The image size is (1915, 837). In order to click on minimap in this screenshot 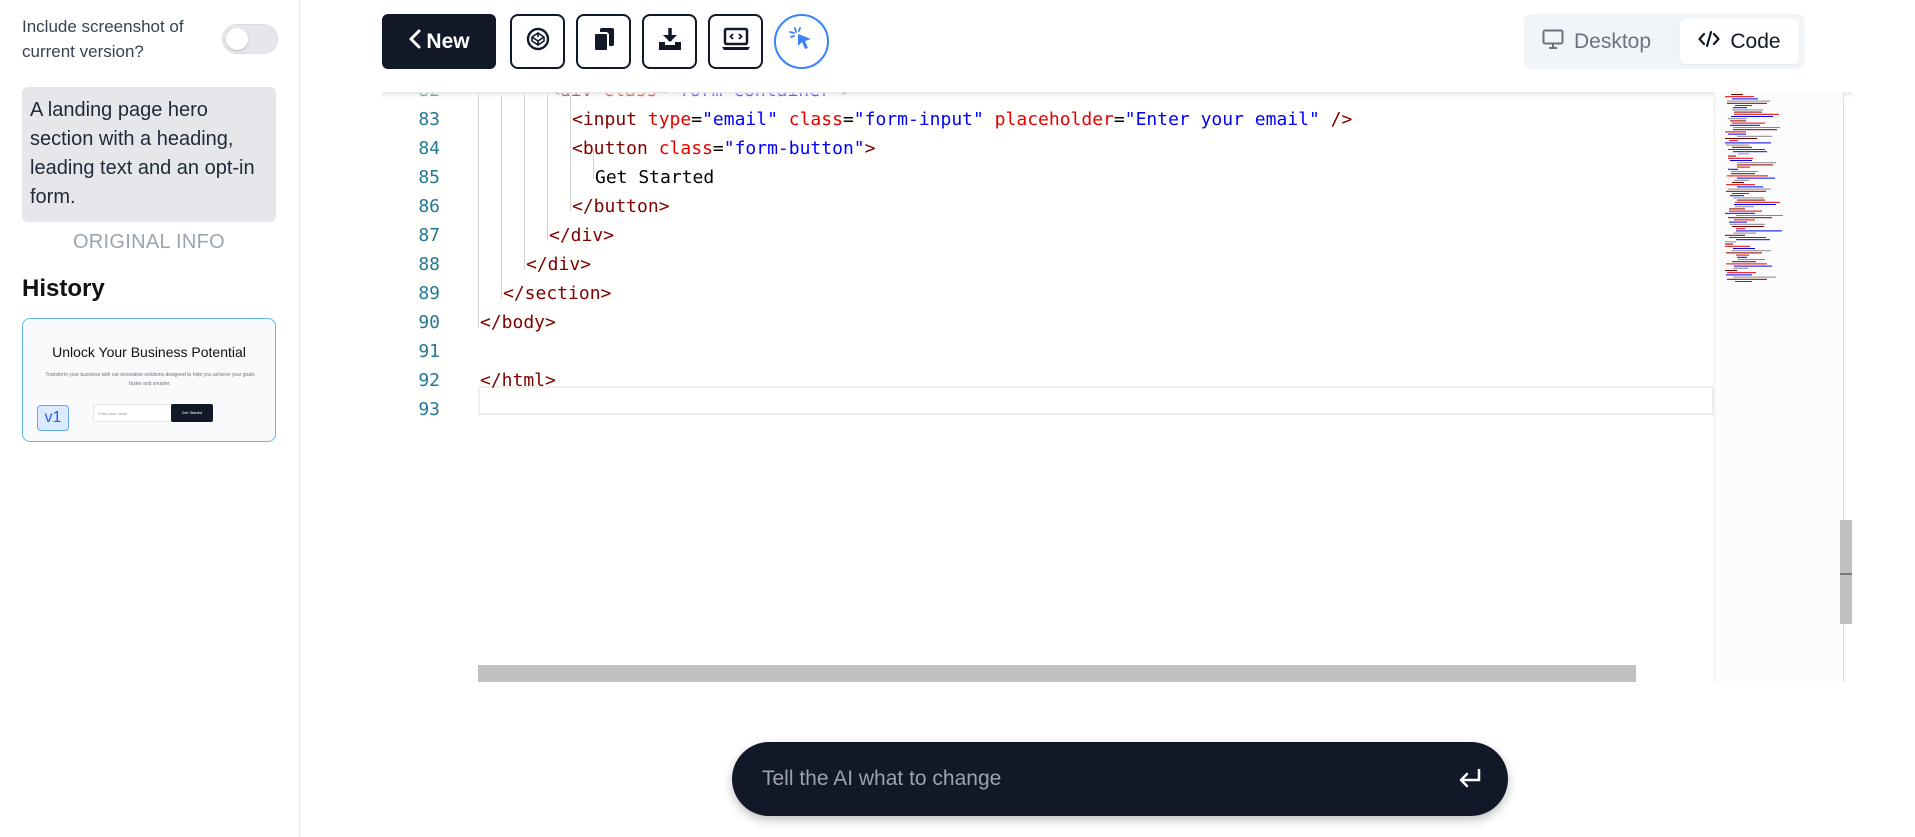, I will do `click(1779, 387)`.